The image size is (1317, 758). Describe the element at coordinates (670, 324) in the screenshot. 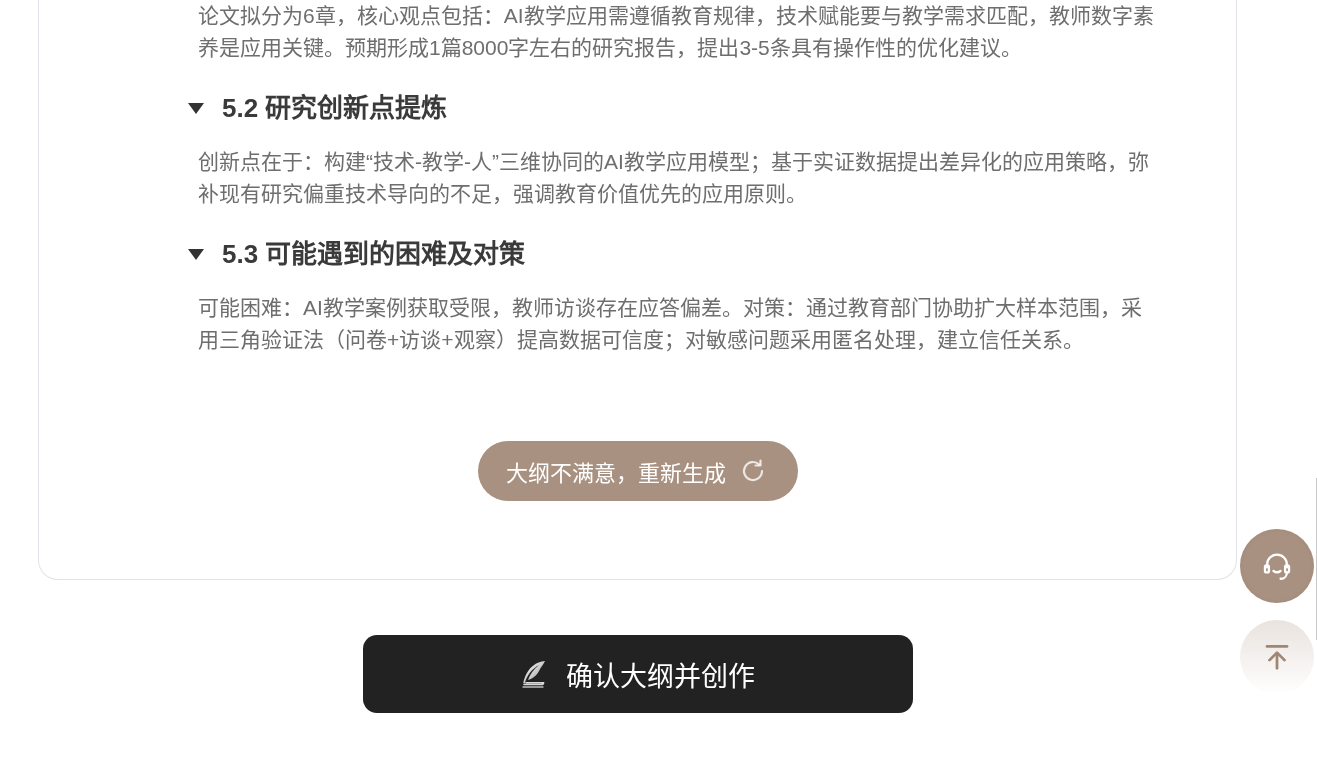

I see `section-paragraph: 可能困难：AI教学案例获取受限，教师访谈存在应答偏差。对策：通过教育部门协助扩大样本范围，采用三角验证法（问卷+访谈+观察）提高数据可信度；对敏感问题采用匿名处理，建立信任关系。` at that location.